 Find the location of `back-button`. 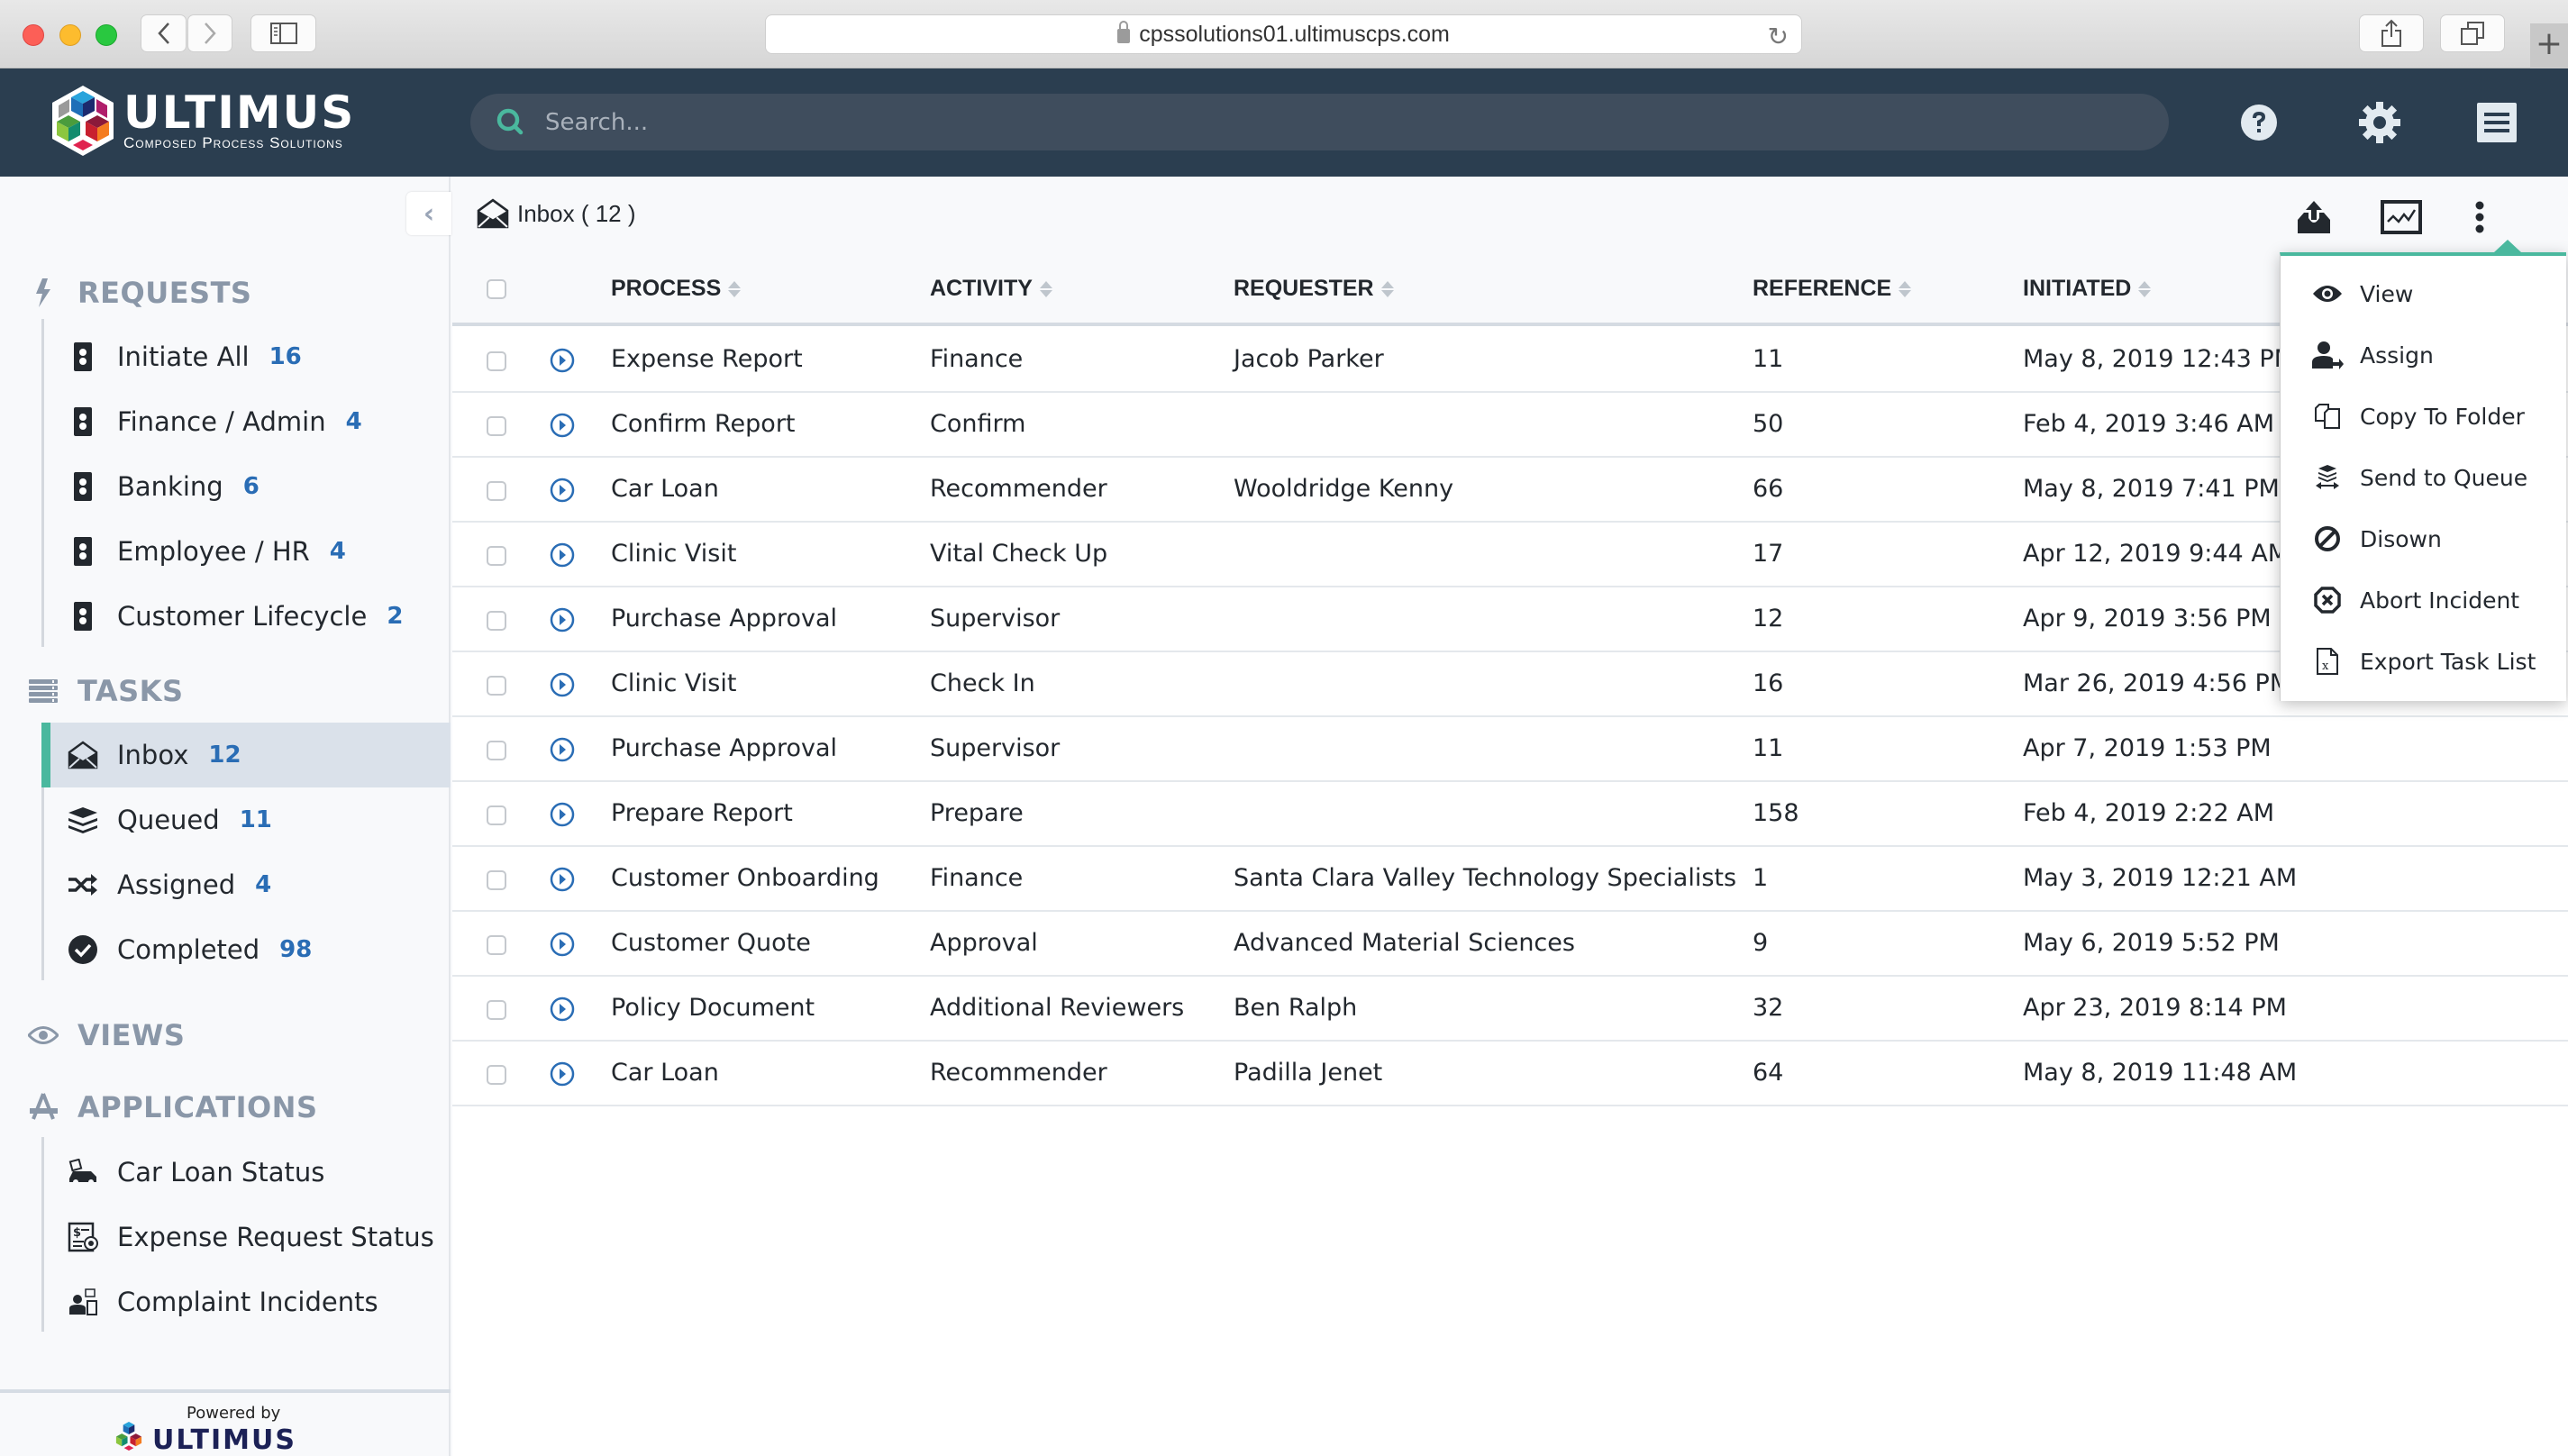

back-button is located at coordinates (164, 33).